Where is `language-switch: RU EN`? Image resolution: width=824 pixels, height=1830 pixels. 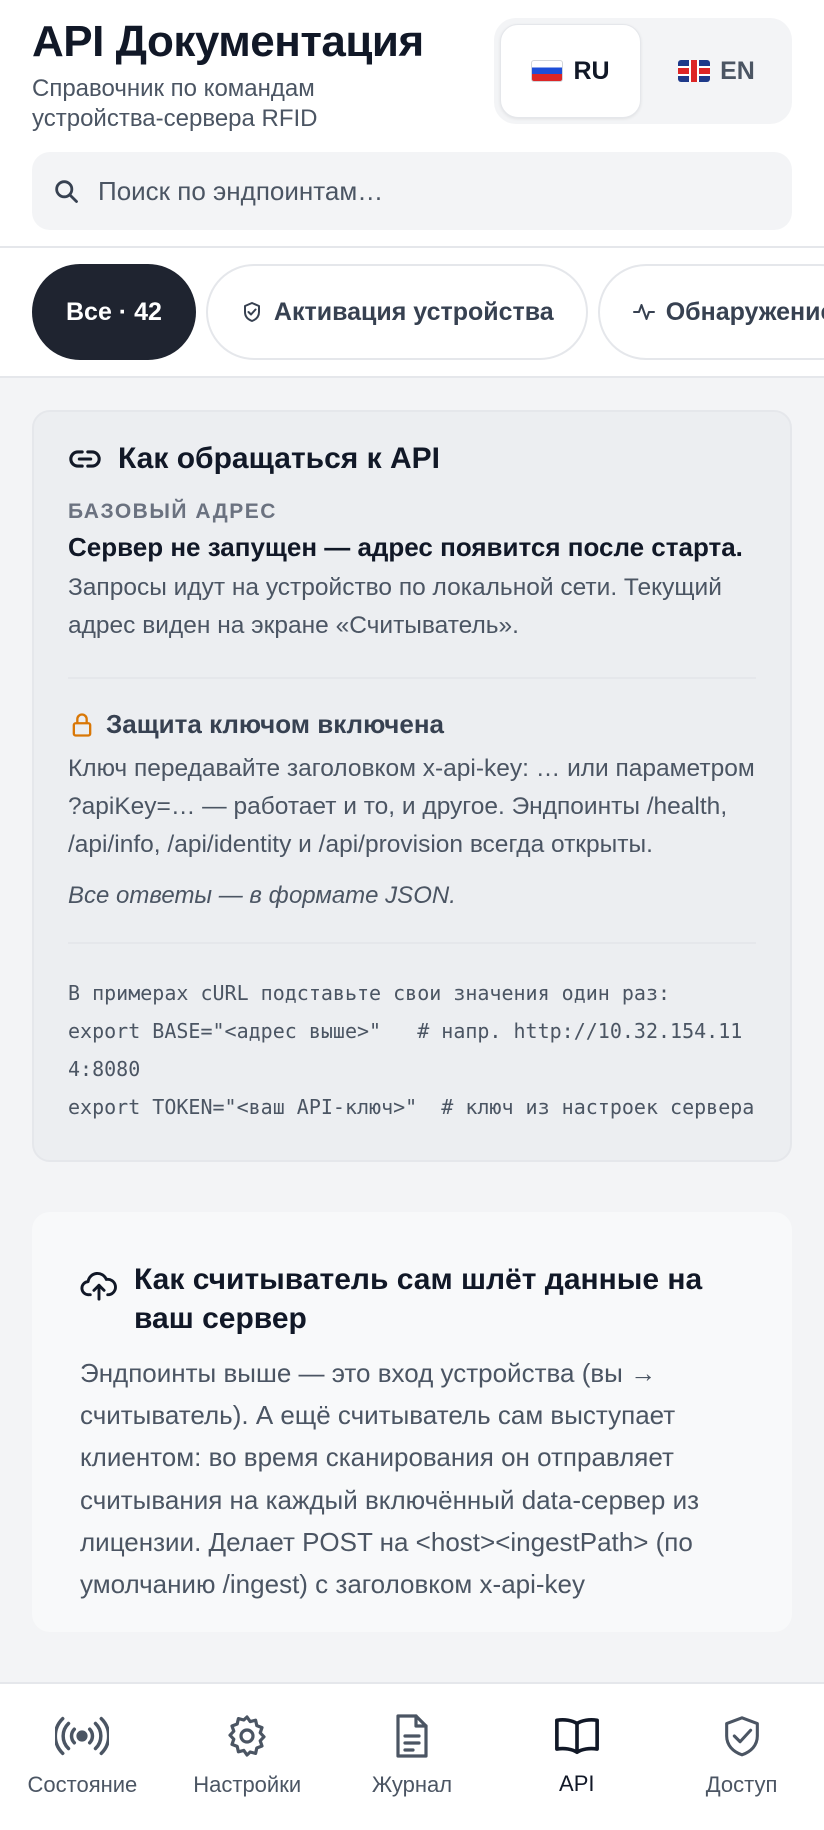 language-switch: RU EN is located at coordinates (643, 71).